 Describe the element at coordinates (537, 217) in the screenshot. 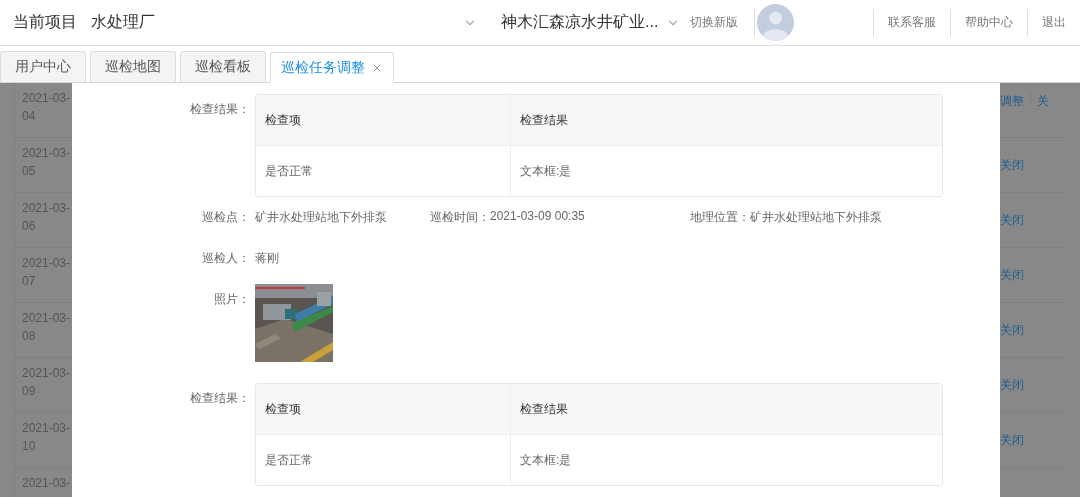

I see `field-value: 2021-03-09 00:35` at that location.